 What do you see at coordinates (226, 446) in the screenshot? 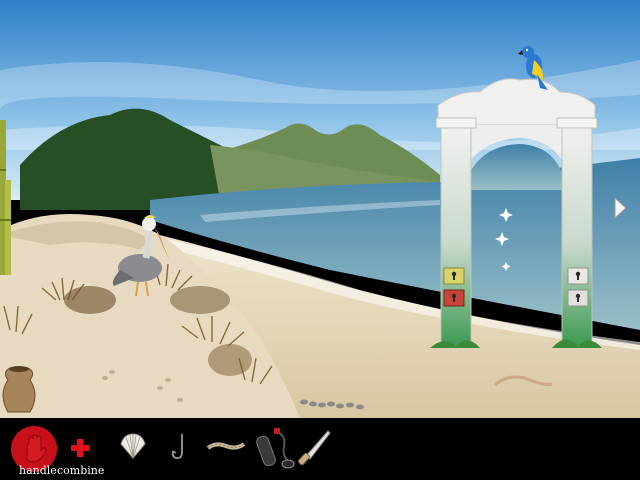
I see `rope-icon` at bounding box center [226, 446].